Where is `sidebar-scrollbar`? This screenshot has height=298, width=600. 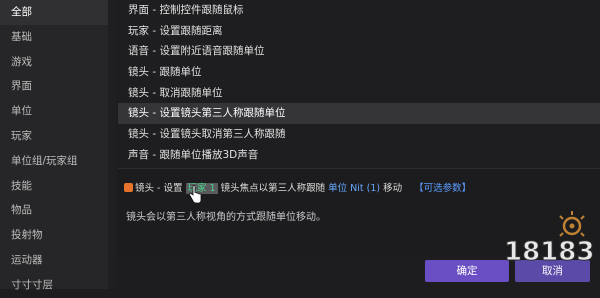 sidebar-scrollbar is located at coordinates (112, 144).